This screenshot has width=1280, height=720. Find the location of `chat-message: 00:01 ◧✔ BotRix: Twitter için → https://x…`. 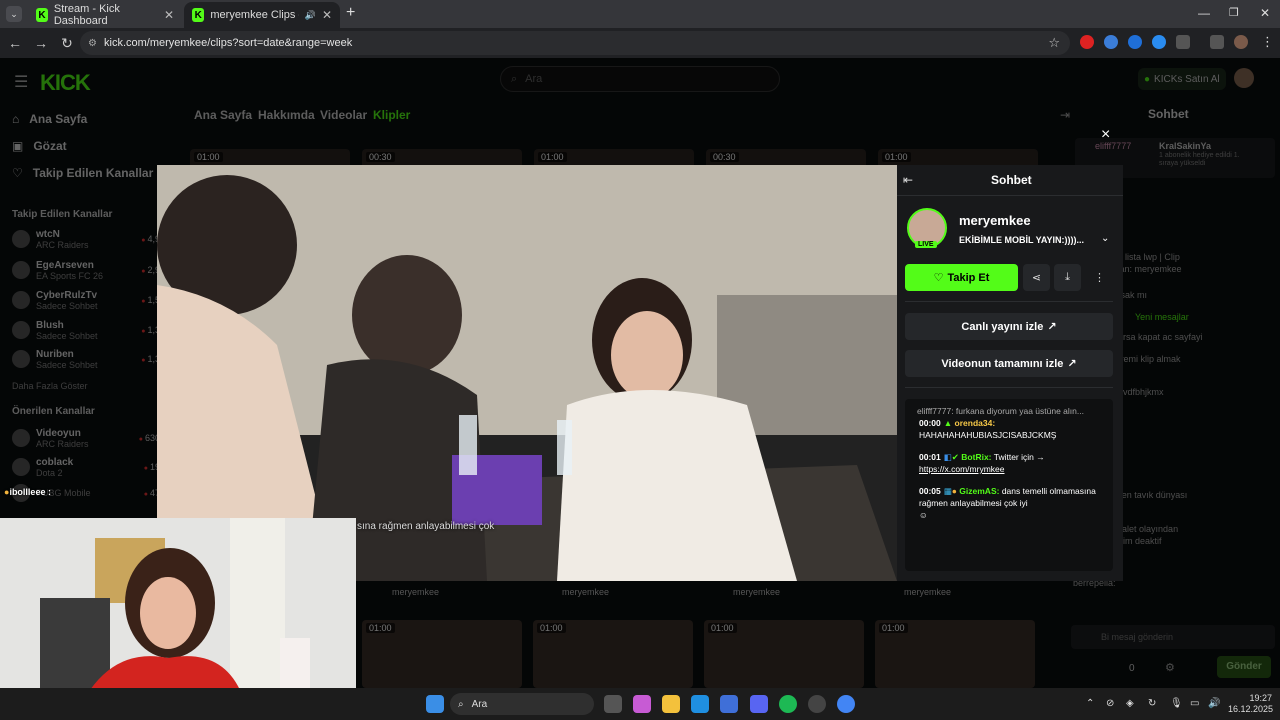

chat-message: 00:01 ◧✔ BotRix: Twitter için → https://x… is located at coordinates (982, 463).